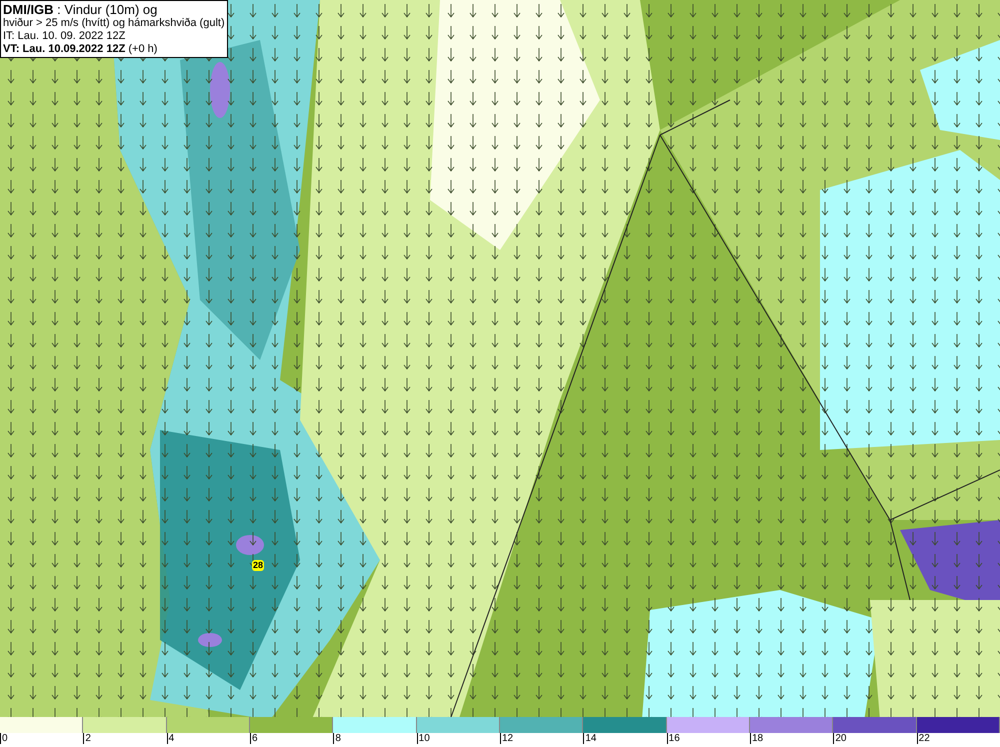 Image resolution: width=1000 pixels, height=747 pixels. Describe the element at coordinates (80, 49) in the screenshot. I see `title-line: VT: Lau. 10.09.2022 12Z (+0 h)` at that location.